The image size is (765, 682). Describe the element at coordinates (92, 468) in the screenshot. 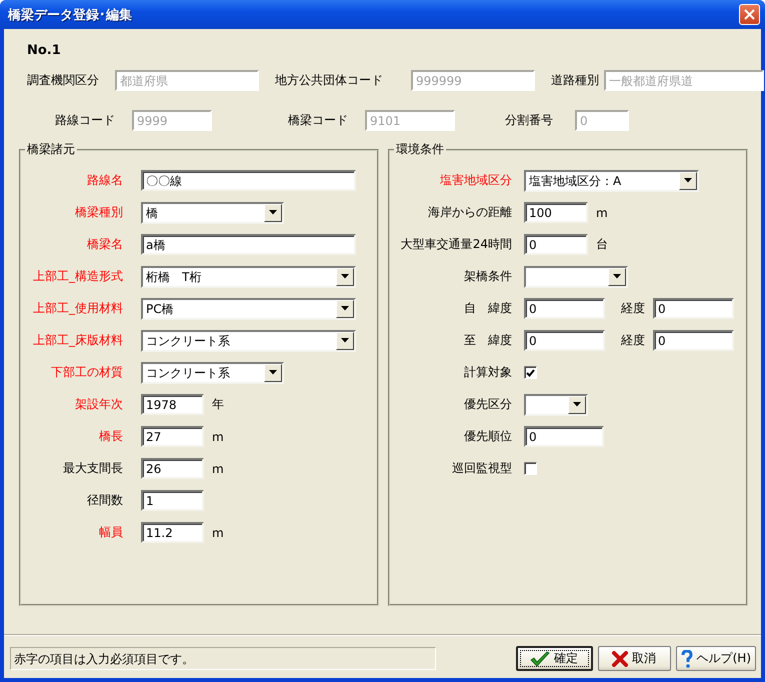

I see `field-label: 最大支間長` at that location.